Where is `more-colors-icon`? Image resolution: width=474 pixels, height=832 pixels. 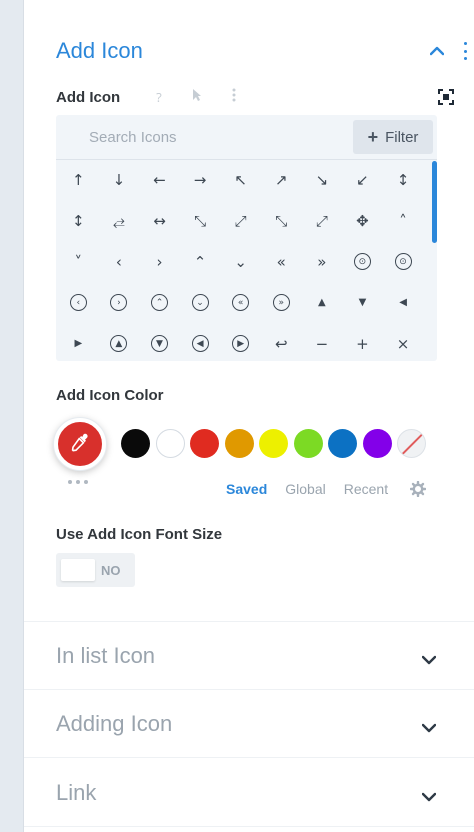
more-colors-icon is located at coordinates (78, 482).